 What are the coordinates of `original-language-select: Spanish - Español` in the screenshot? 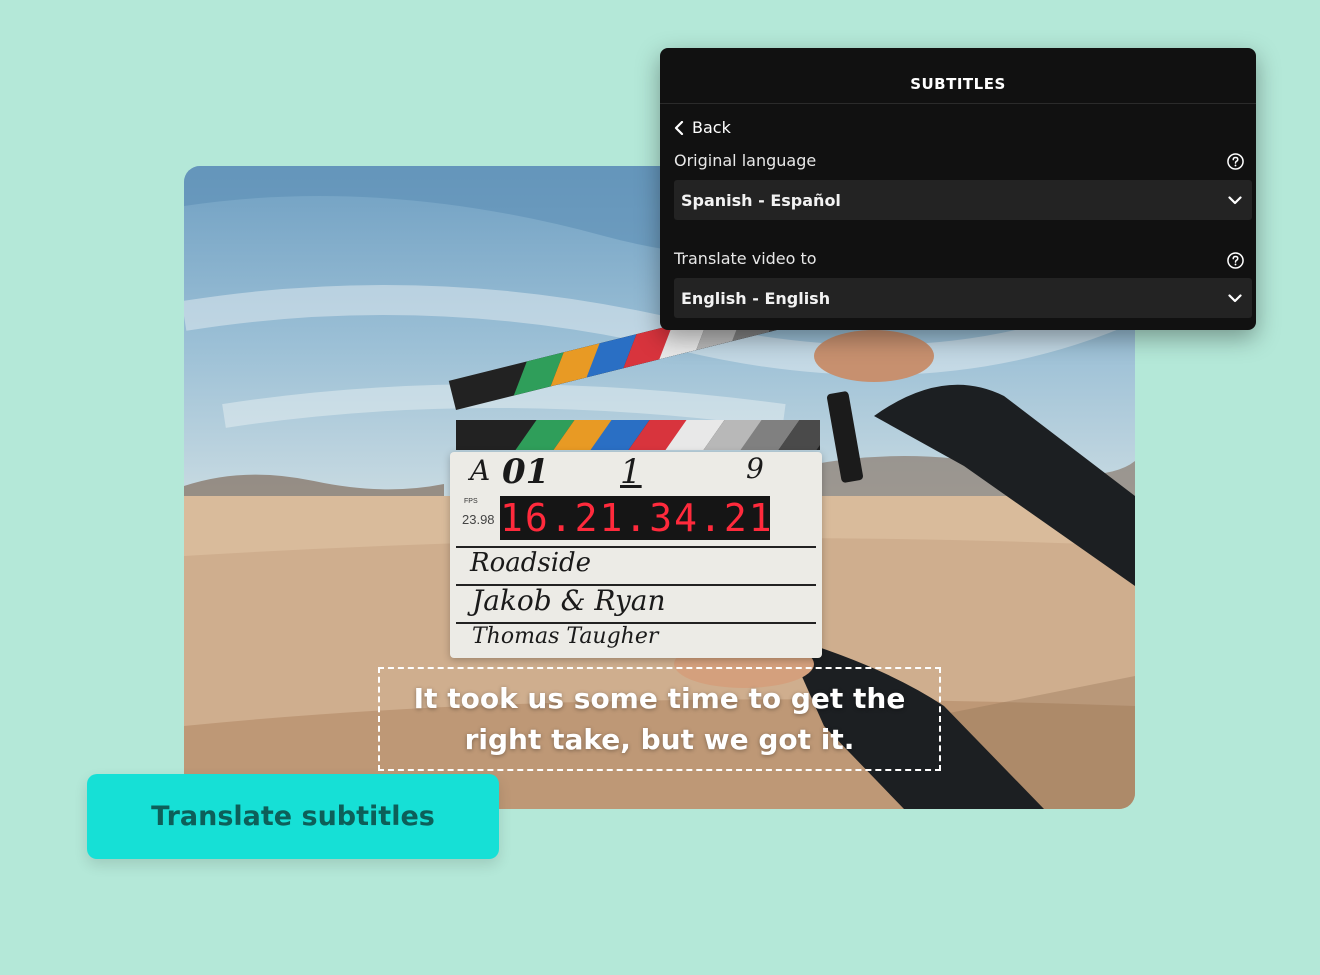 It's located at (963, 200).